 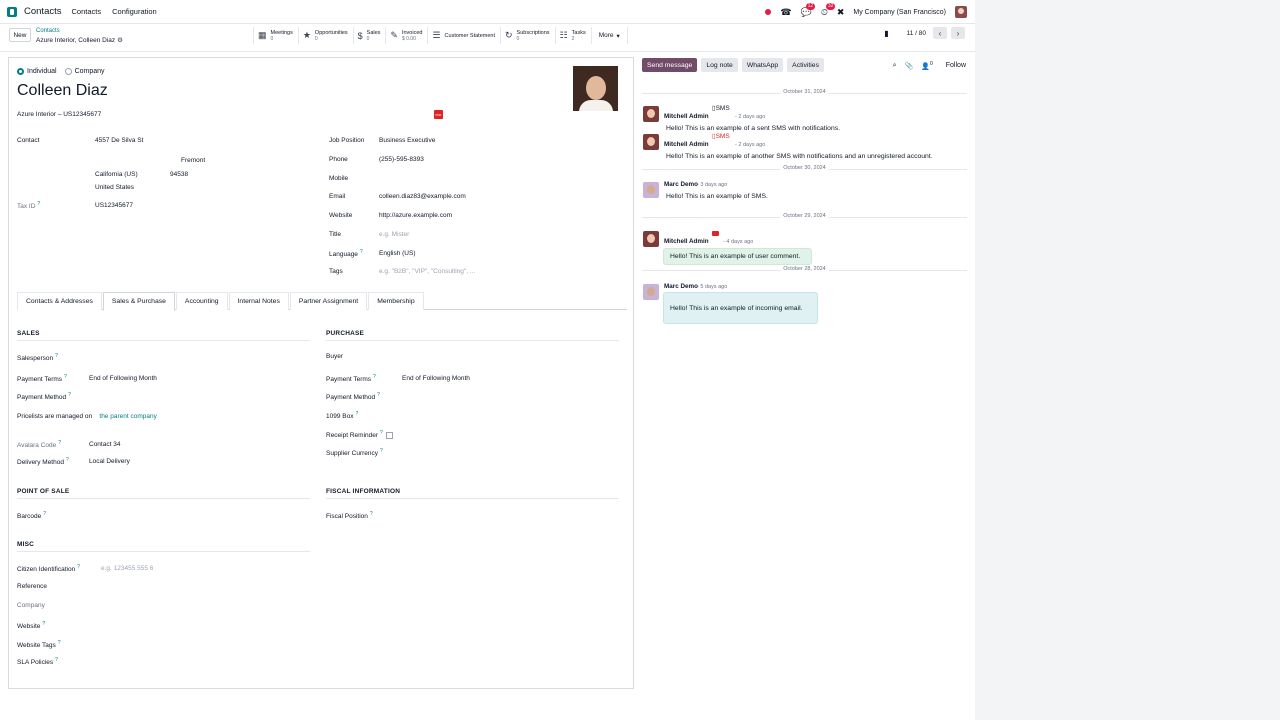 What do you see at coordinates (119, 140) in the screenshot?
I see `street-field: 4557 De Silva St` at bounding box center [119, 140].